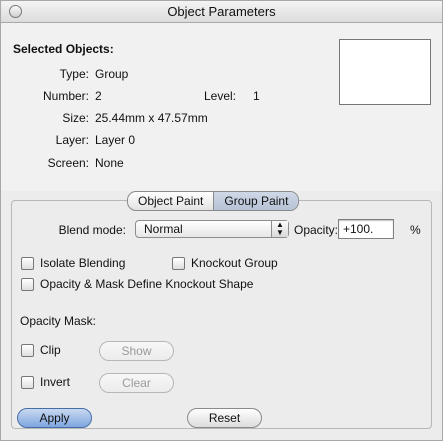  I want to click on type-label: Type:, so click(74, 74).